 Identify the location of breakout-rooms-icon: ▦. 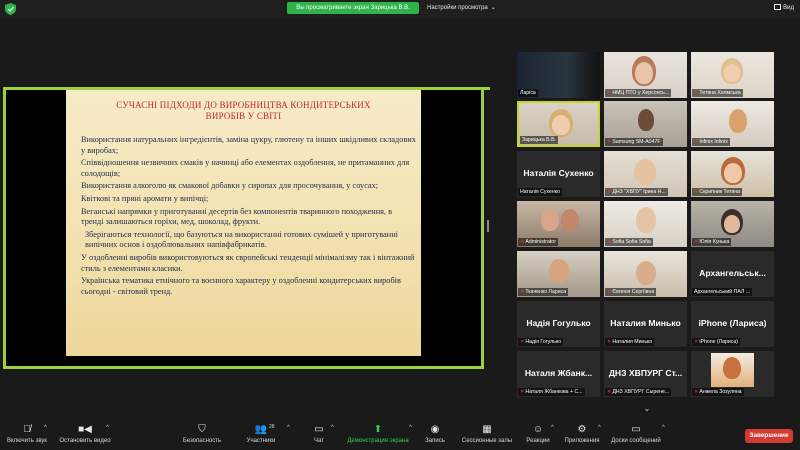
(487, 429).